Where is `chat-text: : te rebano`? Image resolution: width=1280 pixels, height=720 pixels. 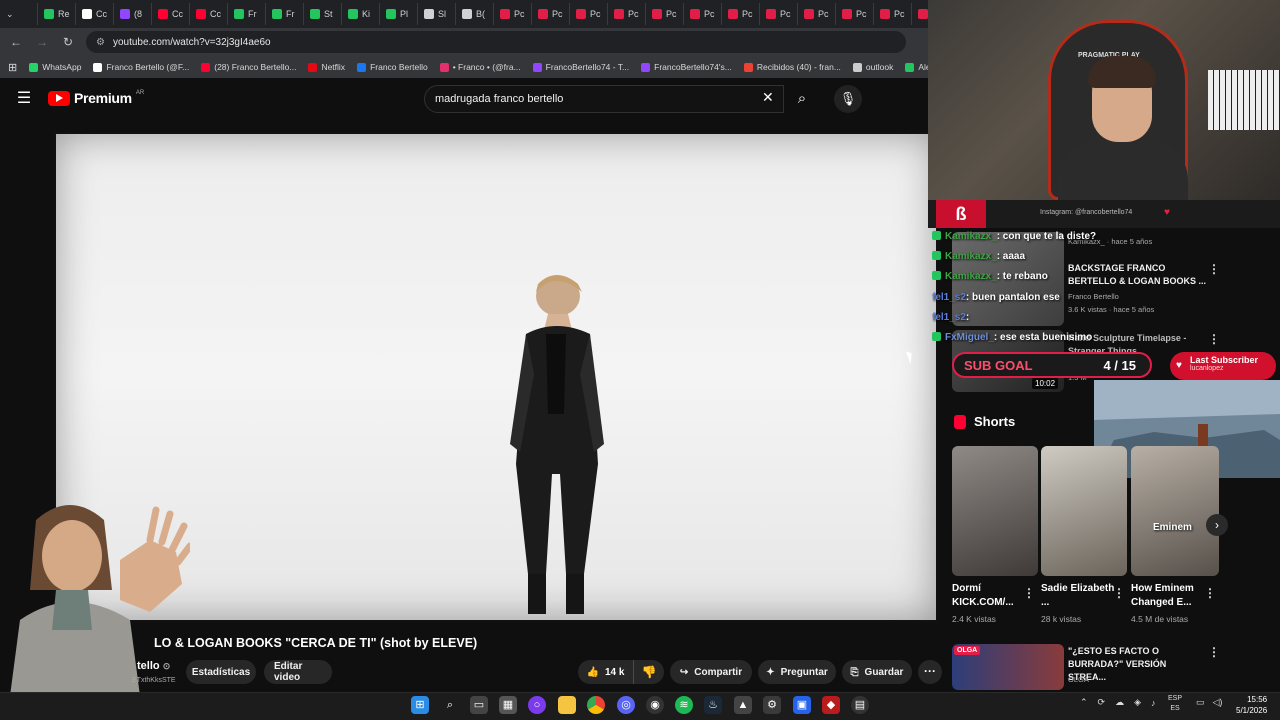 chat-text: : te rebano is located at coordinates (1022, 276).